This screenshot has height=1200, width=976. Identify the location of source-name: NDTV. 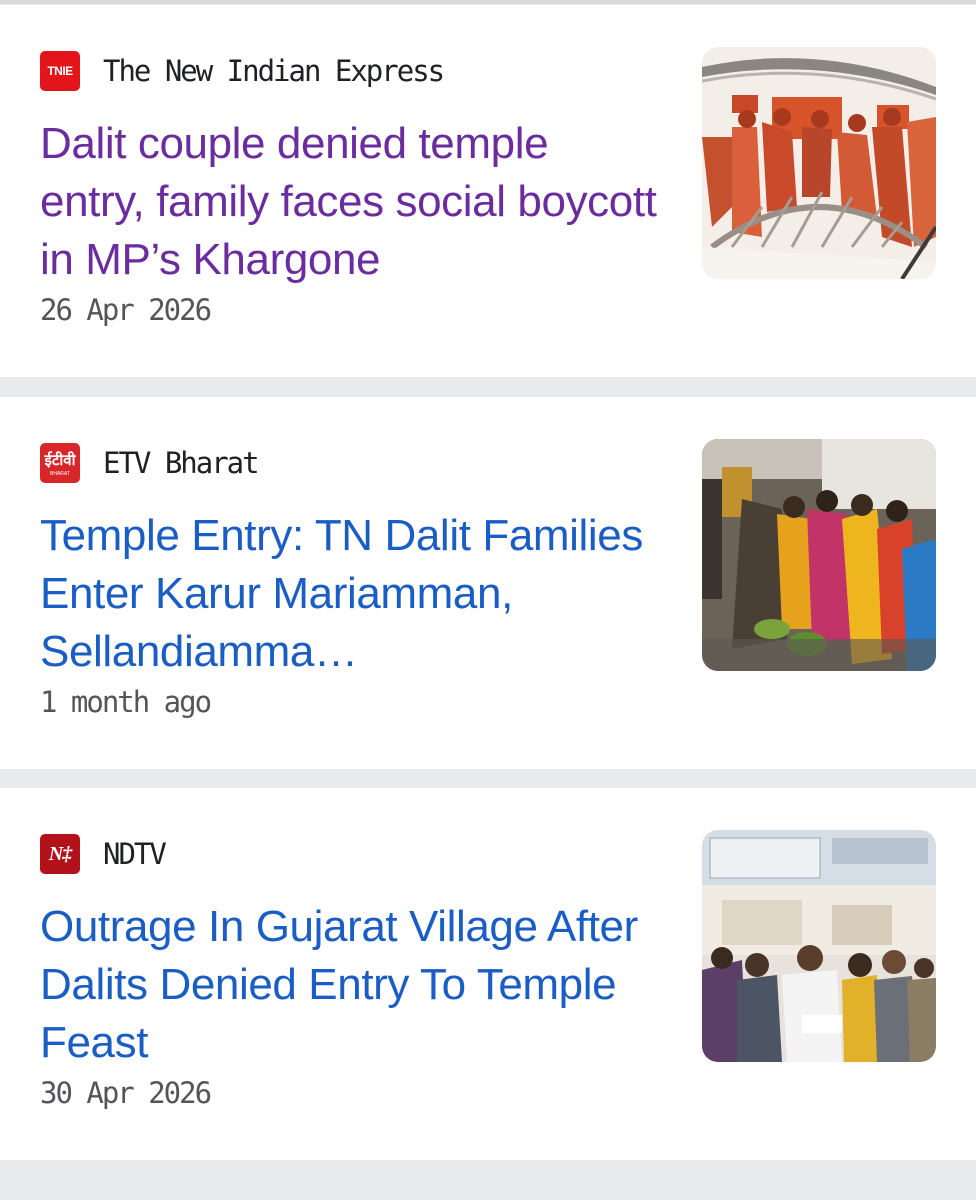
(135, 854).